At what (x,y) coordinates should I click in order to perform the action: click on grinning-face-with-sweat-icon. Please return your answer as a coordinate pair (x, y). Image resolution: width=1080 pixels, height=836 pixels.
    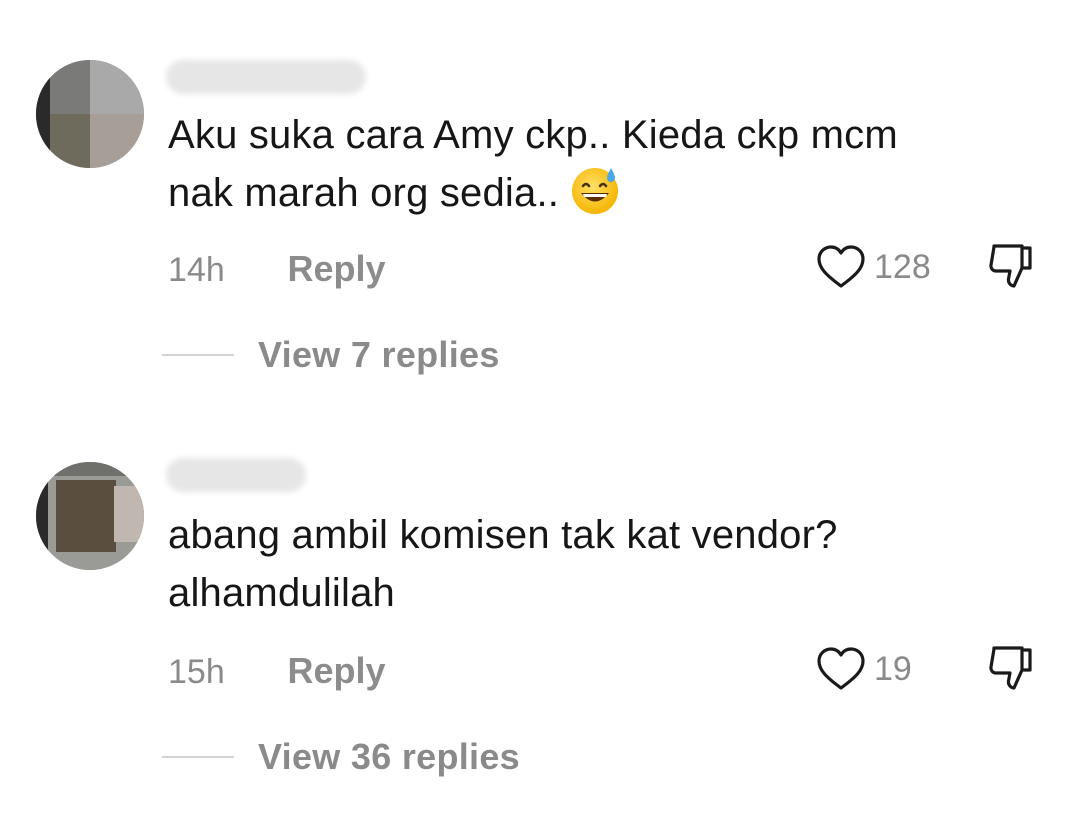
    Looking at the image, I should click on (595, 191).